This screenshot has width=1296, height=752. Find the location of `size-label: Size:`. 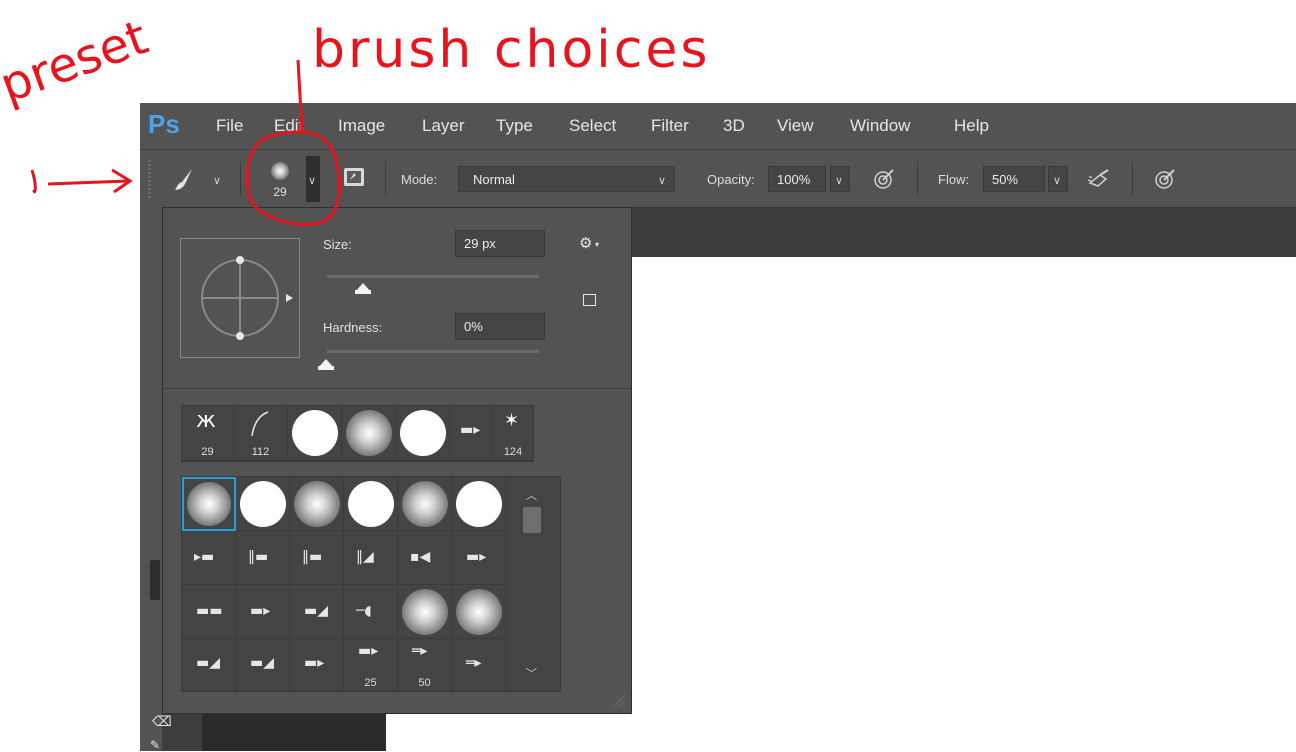

size-label: Size: is located at coordinates (337, 244).